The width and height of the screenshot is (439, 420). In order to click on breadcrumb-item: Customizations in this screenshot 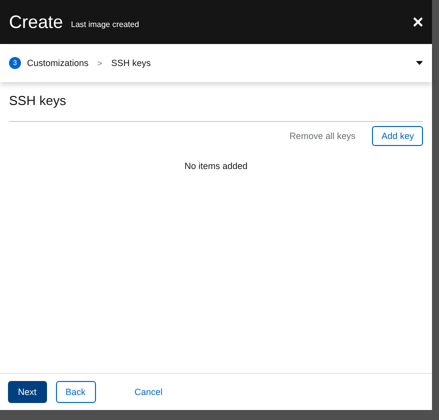, I will do `click(58, 63)`.